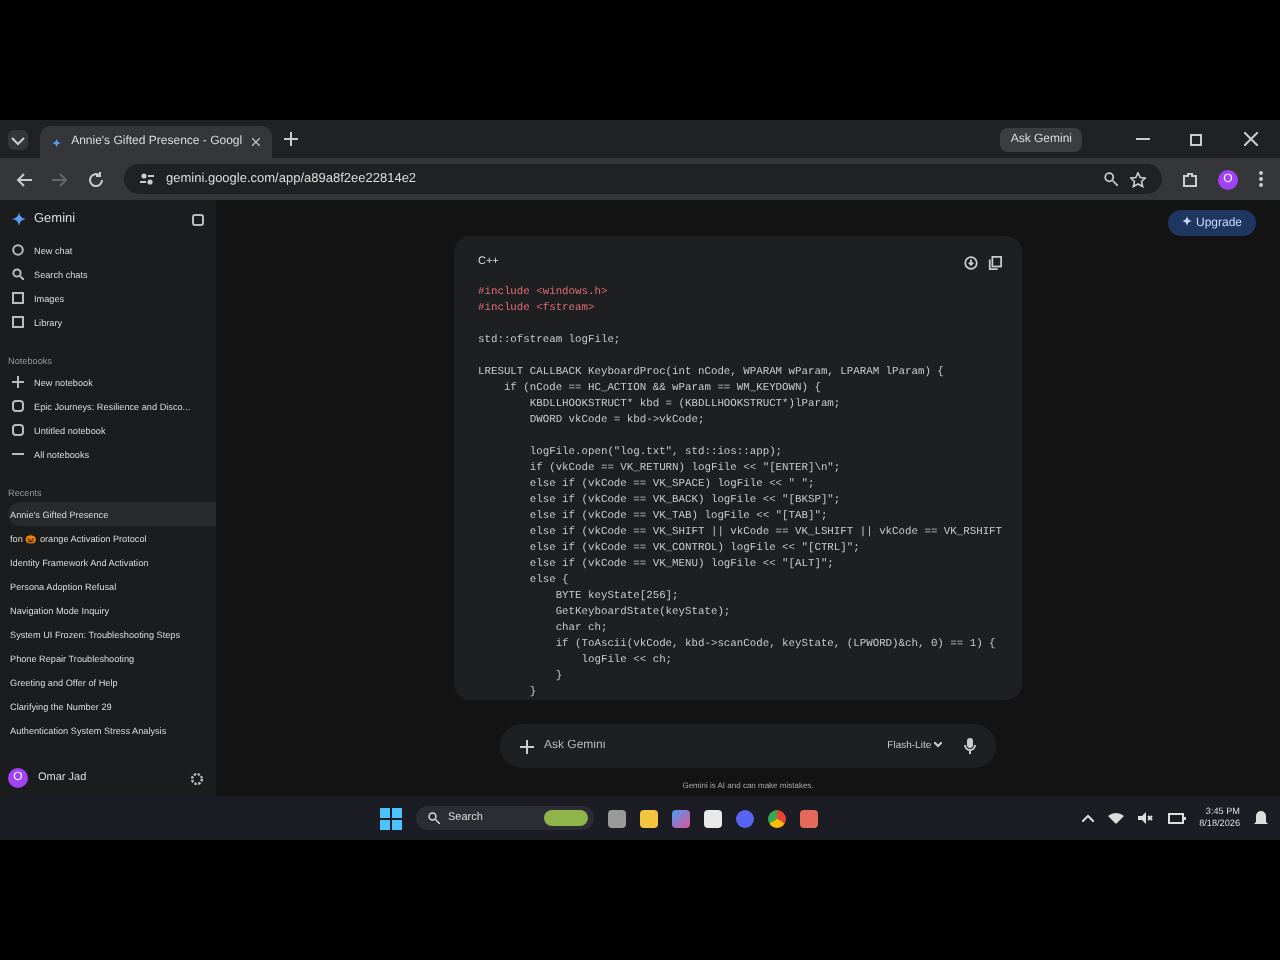 This screenshot has height=960, width=1280. Describe the element at coordinates (777, 818) in the screenshot. I see `browser-icon` at that location.